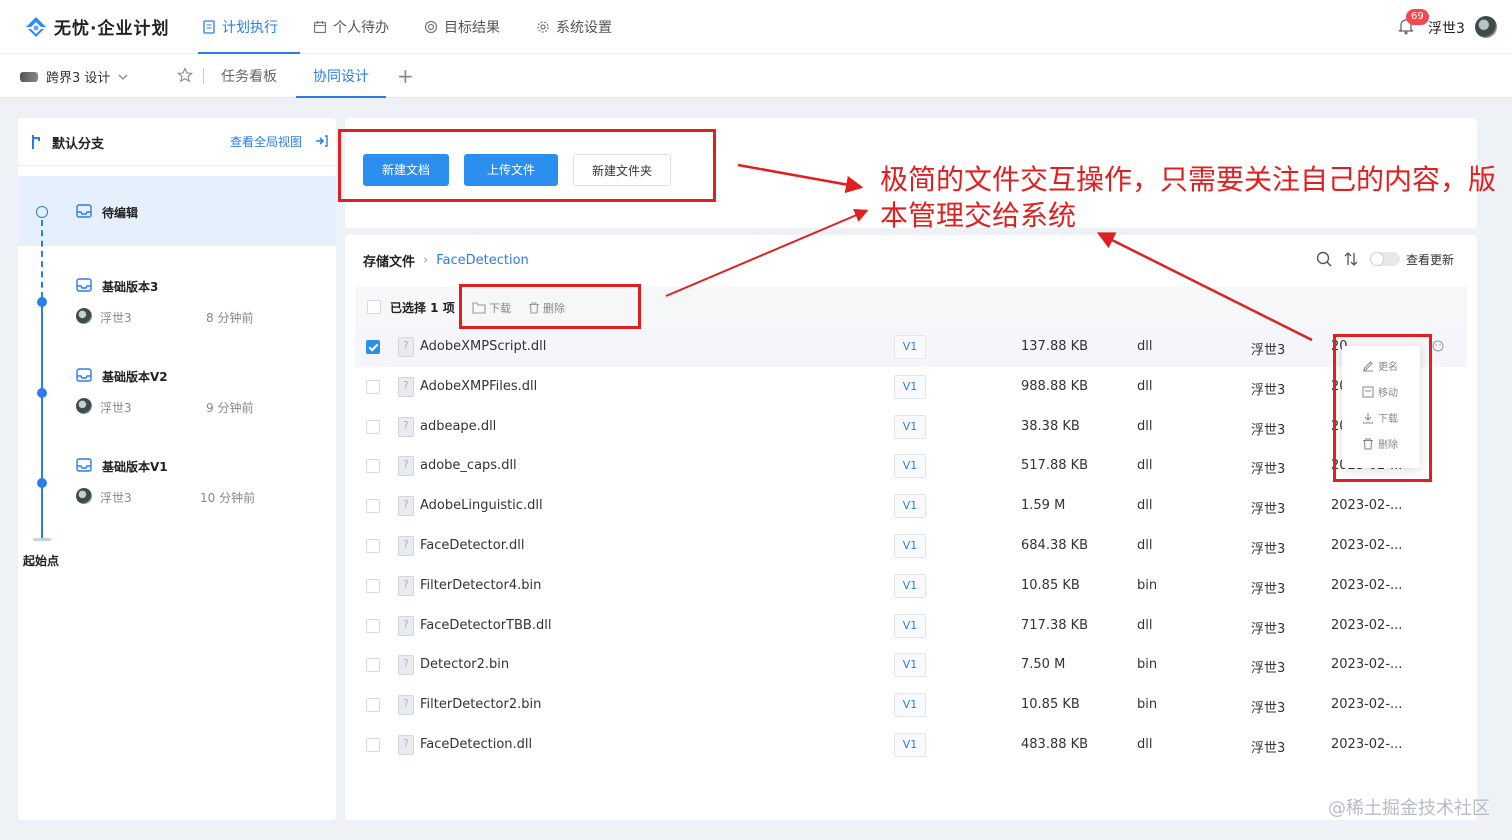  I want to click on file-size: 10.85 KB, so click(1050, 585).